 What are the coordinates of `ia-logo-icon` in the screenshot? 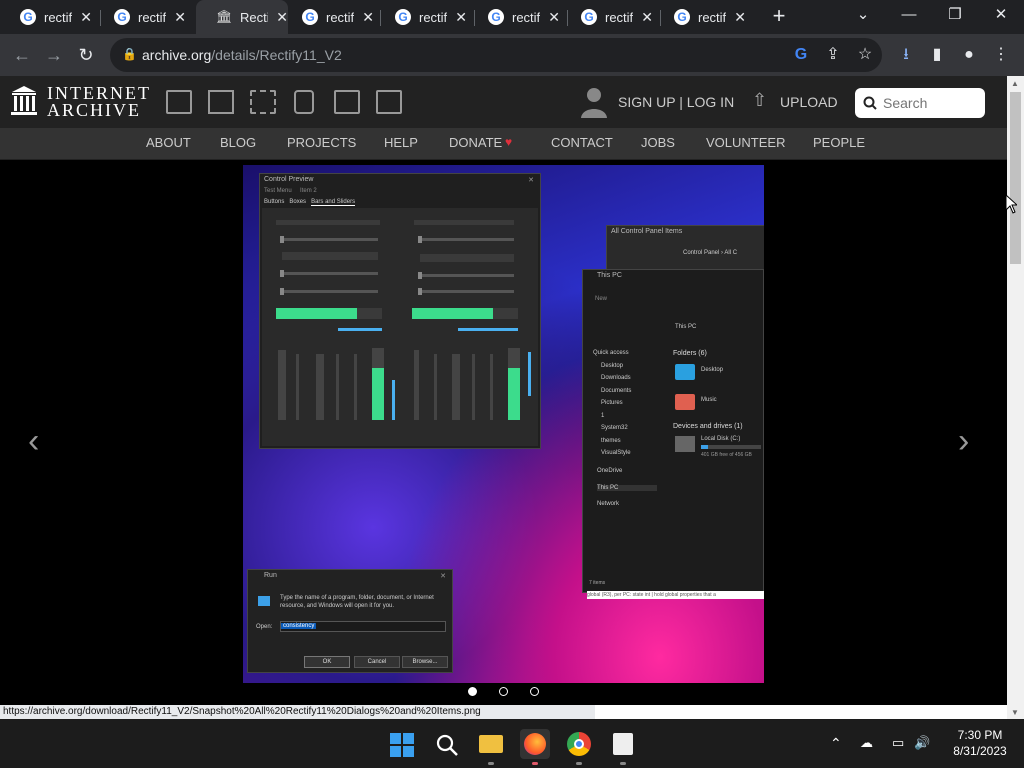 It's located at (24, 101).